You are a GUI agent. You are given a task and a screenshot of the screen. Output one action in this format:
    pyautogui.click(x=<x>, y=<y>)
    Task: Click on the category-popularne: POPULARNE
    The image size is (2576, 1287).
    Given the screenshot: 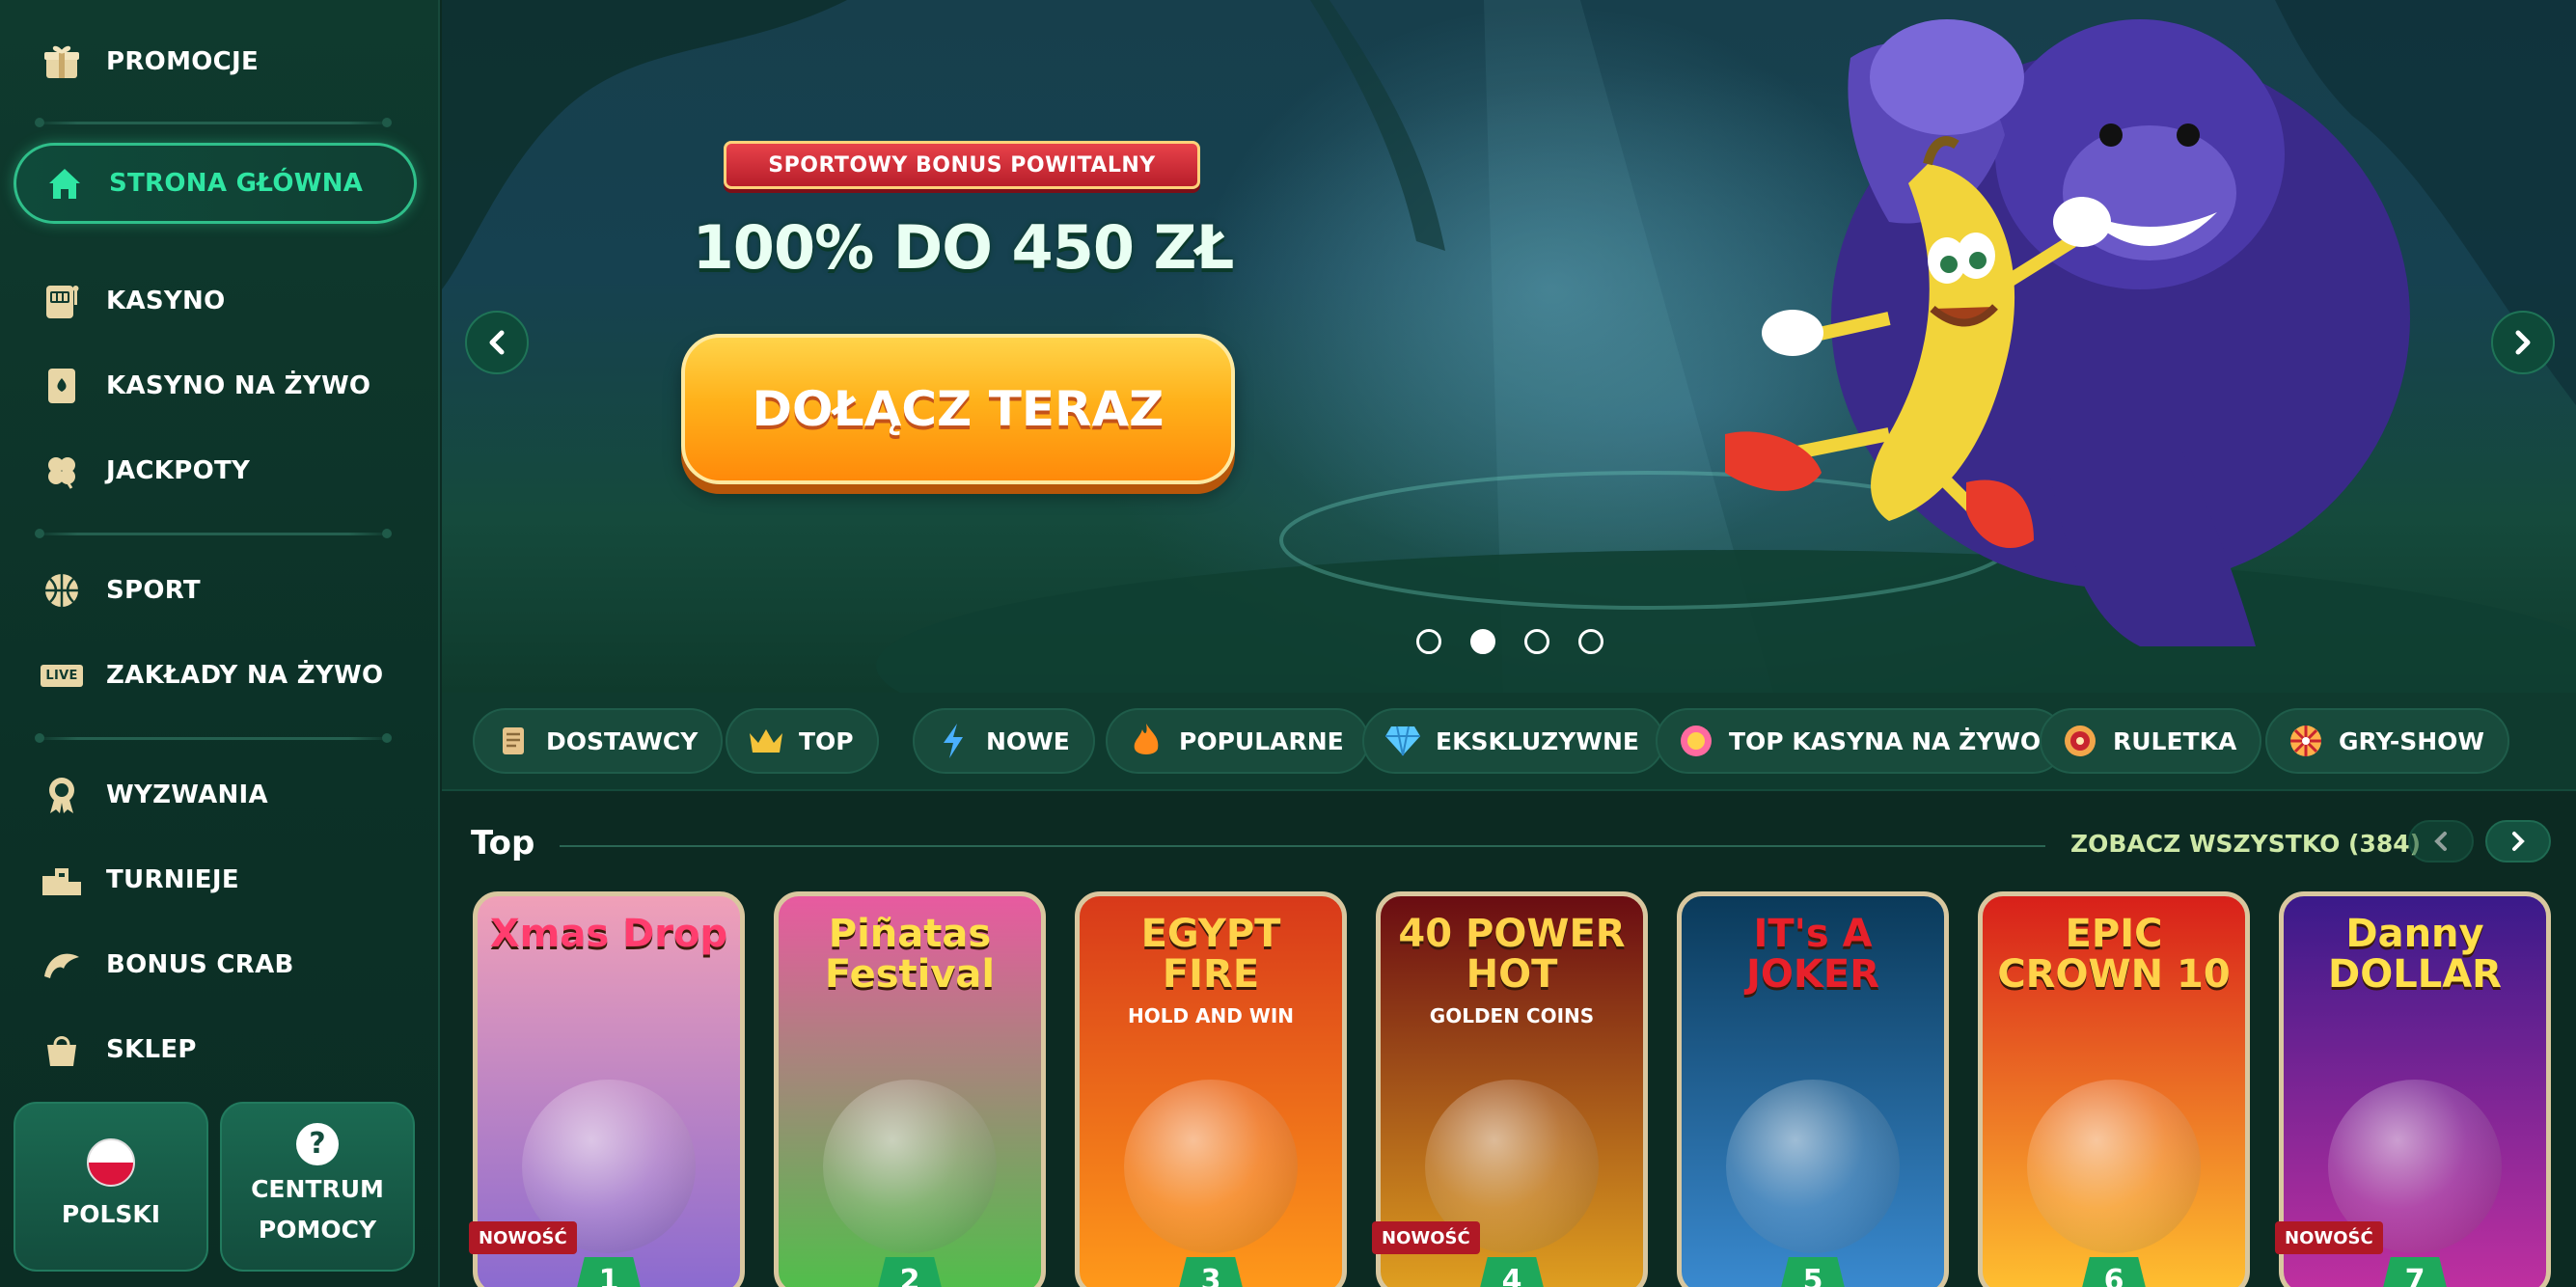 What is the action you would take?
    pyautogui.click(x=1238, y=741)
    